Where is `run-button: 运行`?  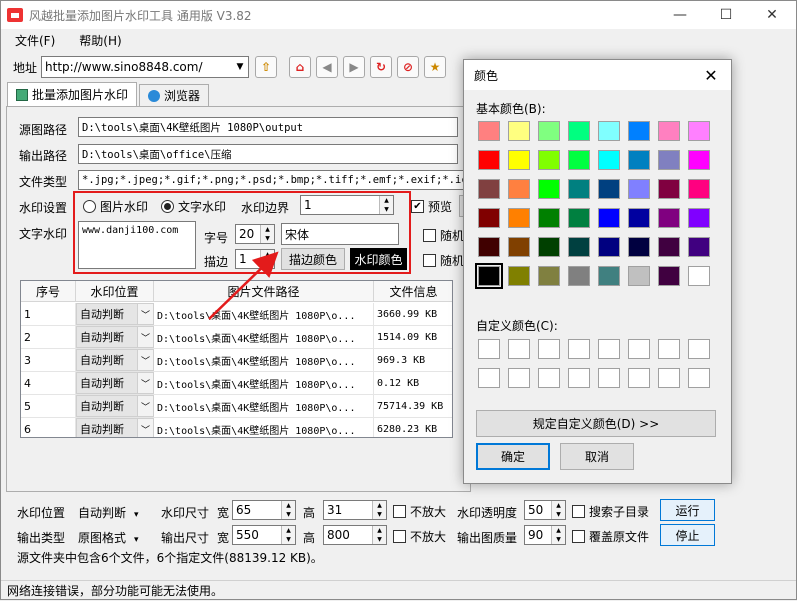
run-button: 运行 is located at coordinates (687, 510).